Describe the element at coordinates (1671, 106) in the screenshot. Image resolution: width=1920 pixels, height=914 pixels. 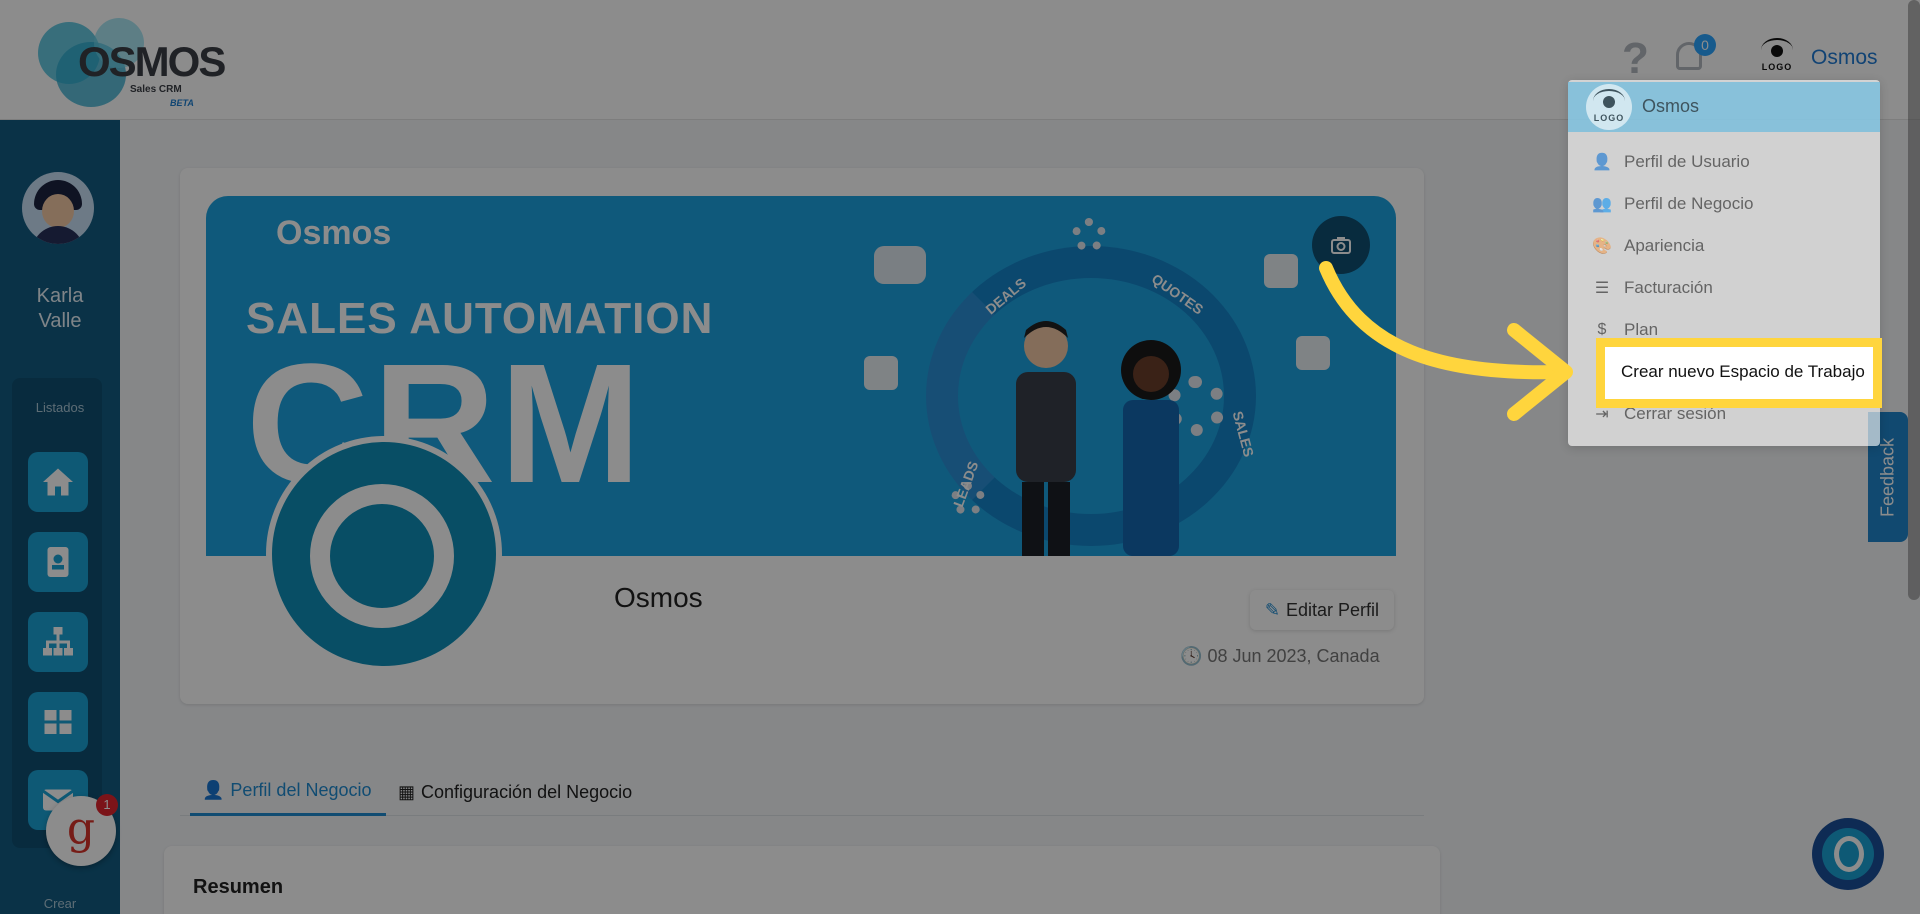
I see `menu-header-name: Osmos` at that location.